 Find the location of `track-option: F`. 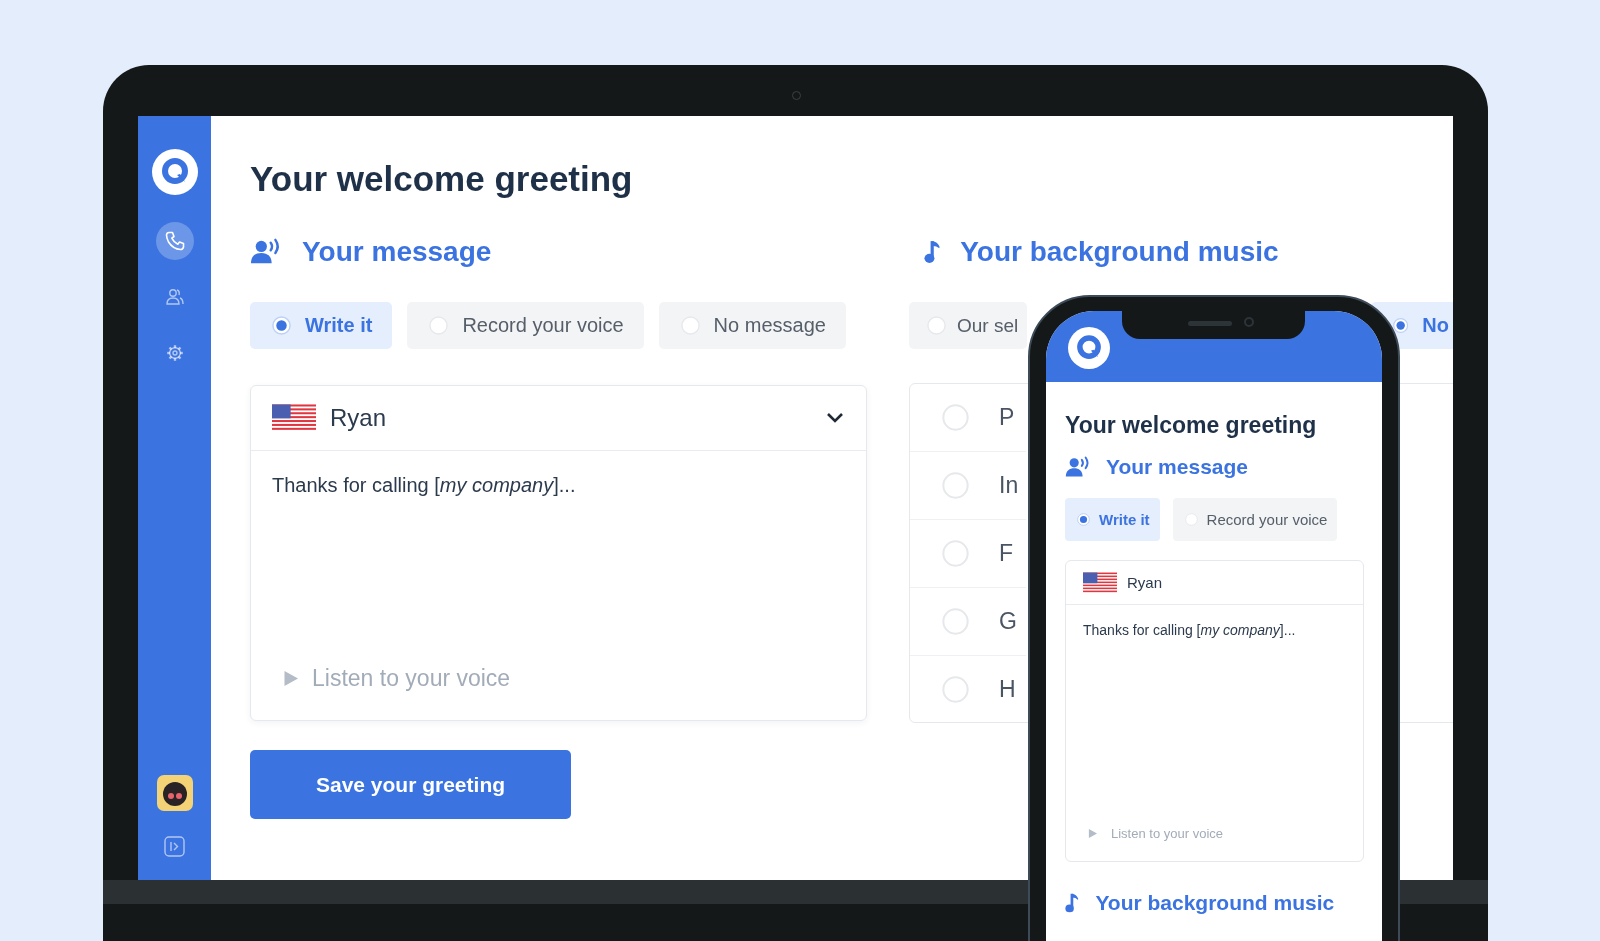

track-option: F is located at coordinates (968, 554).